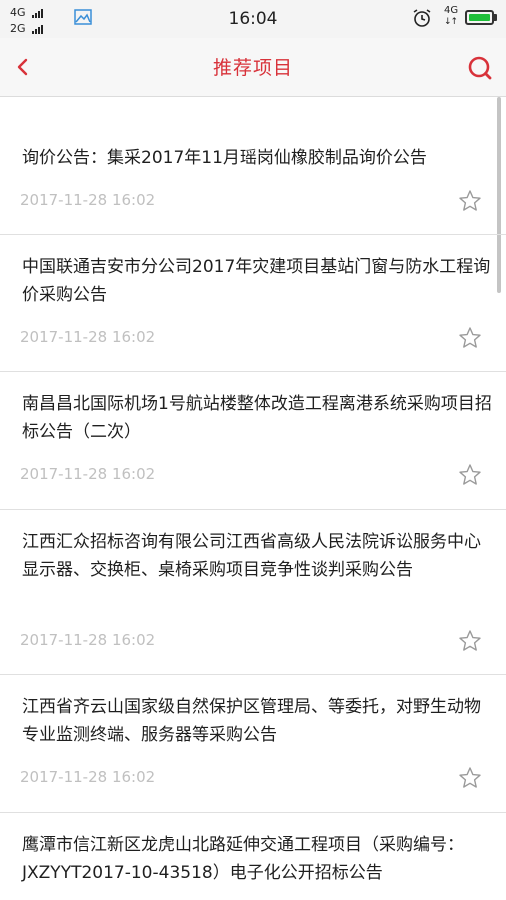 Image resolution: width=506 pixels, height=900 pixels. I want to click on app-header: 推荐项目, so click(253, 67).